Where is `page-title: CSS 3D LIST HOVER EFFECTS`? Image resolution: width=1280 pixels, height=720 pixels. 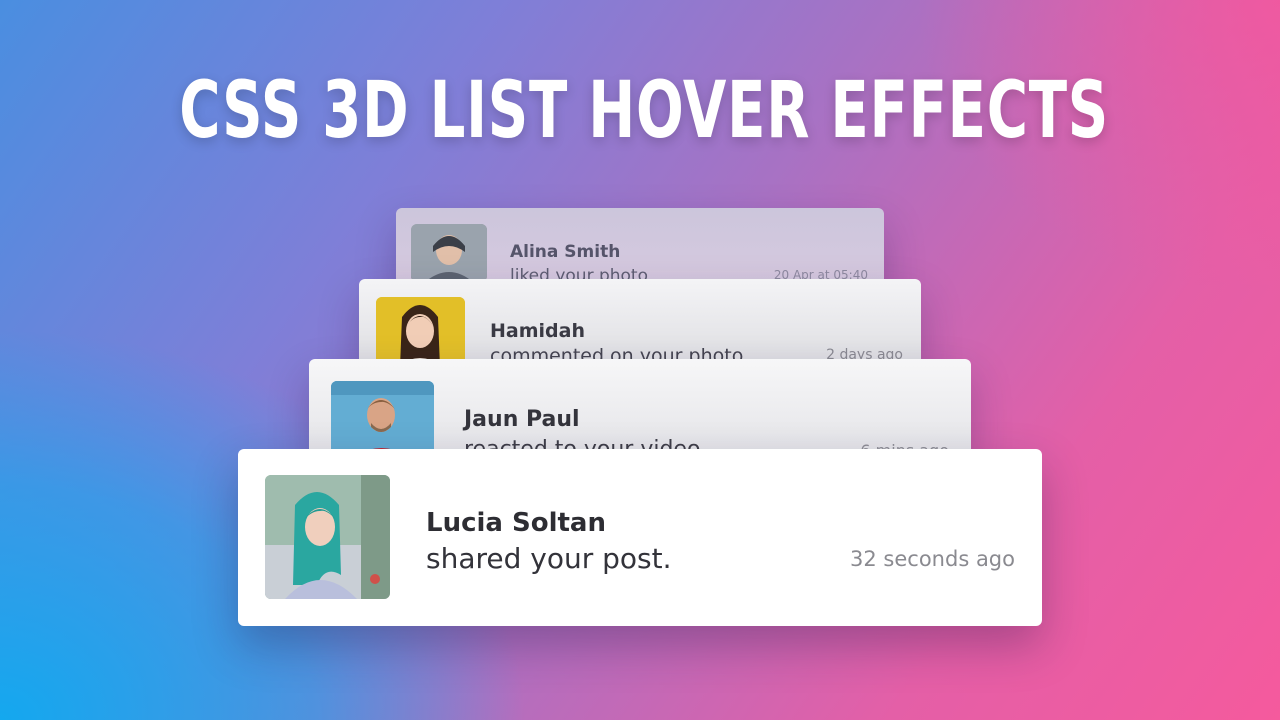
page-title: CSS 3D LIST HOVER EFFECTS is located at coordinates (644, 111).